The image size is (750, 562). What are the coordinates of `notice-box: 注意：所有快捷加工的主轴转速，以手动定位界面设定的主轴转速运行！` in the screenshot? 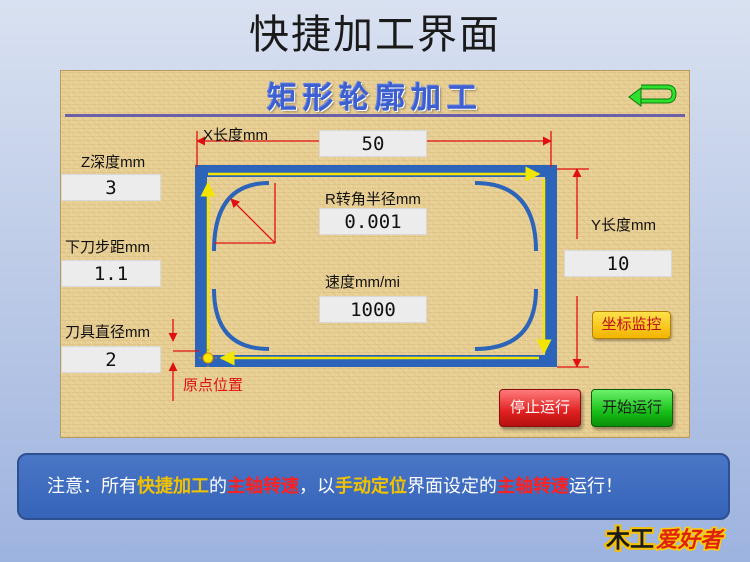 It's located at (373, 486).